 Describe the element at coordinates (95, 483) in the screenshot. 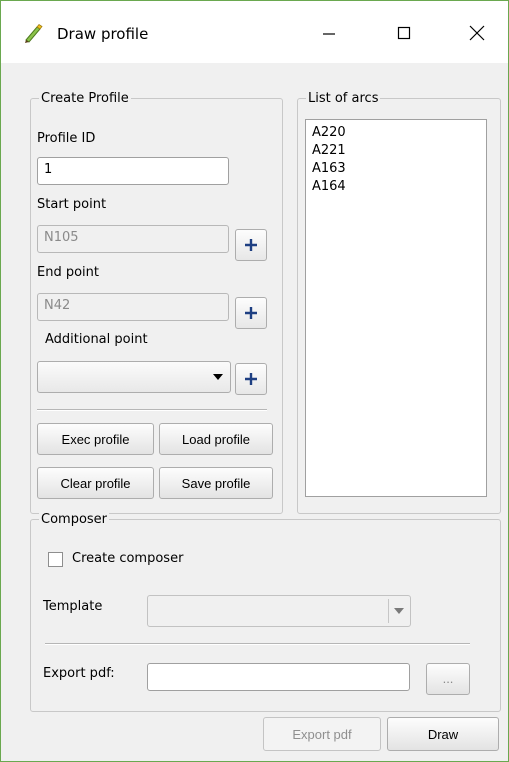

I see `clear-profile-button: Clear profile` at that location.